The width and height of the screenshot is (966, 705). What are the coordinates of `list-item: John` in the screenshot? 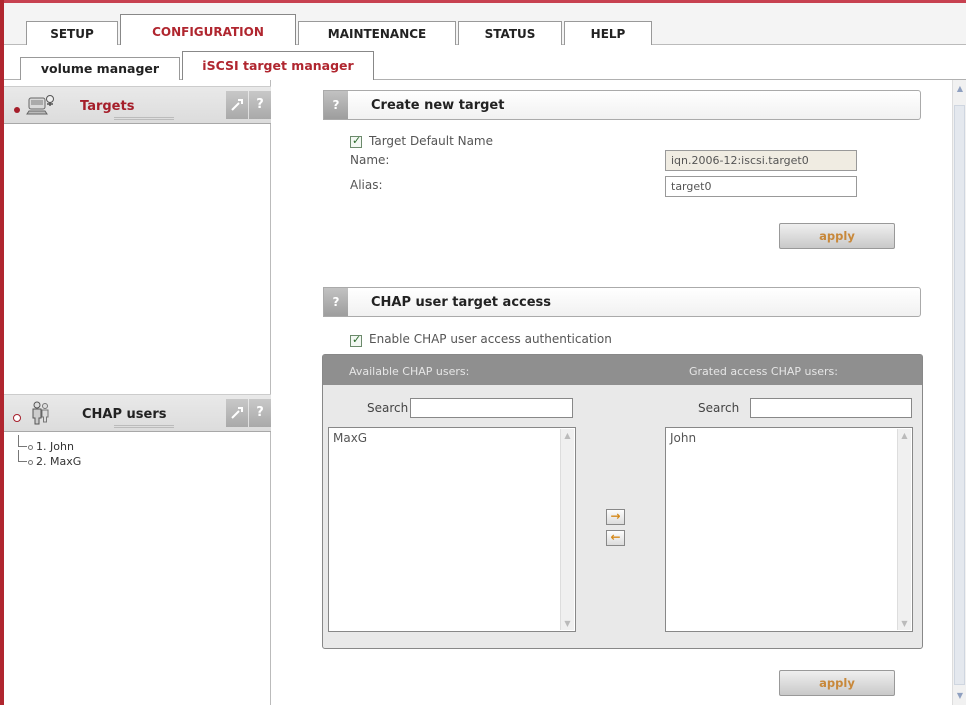 It's located at (789, 438).